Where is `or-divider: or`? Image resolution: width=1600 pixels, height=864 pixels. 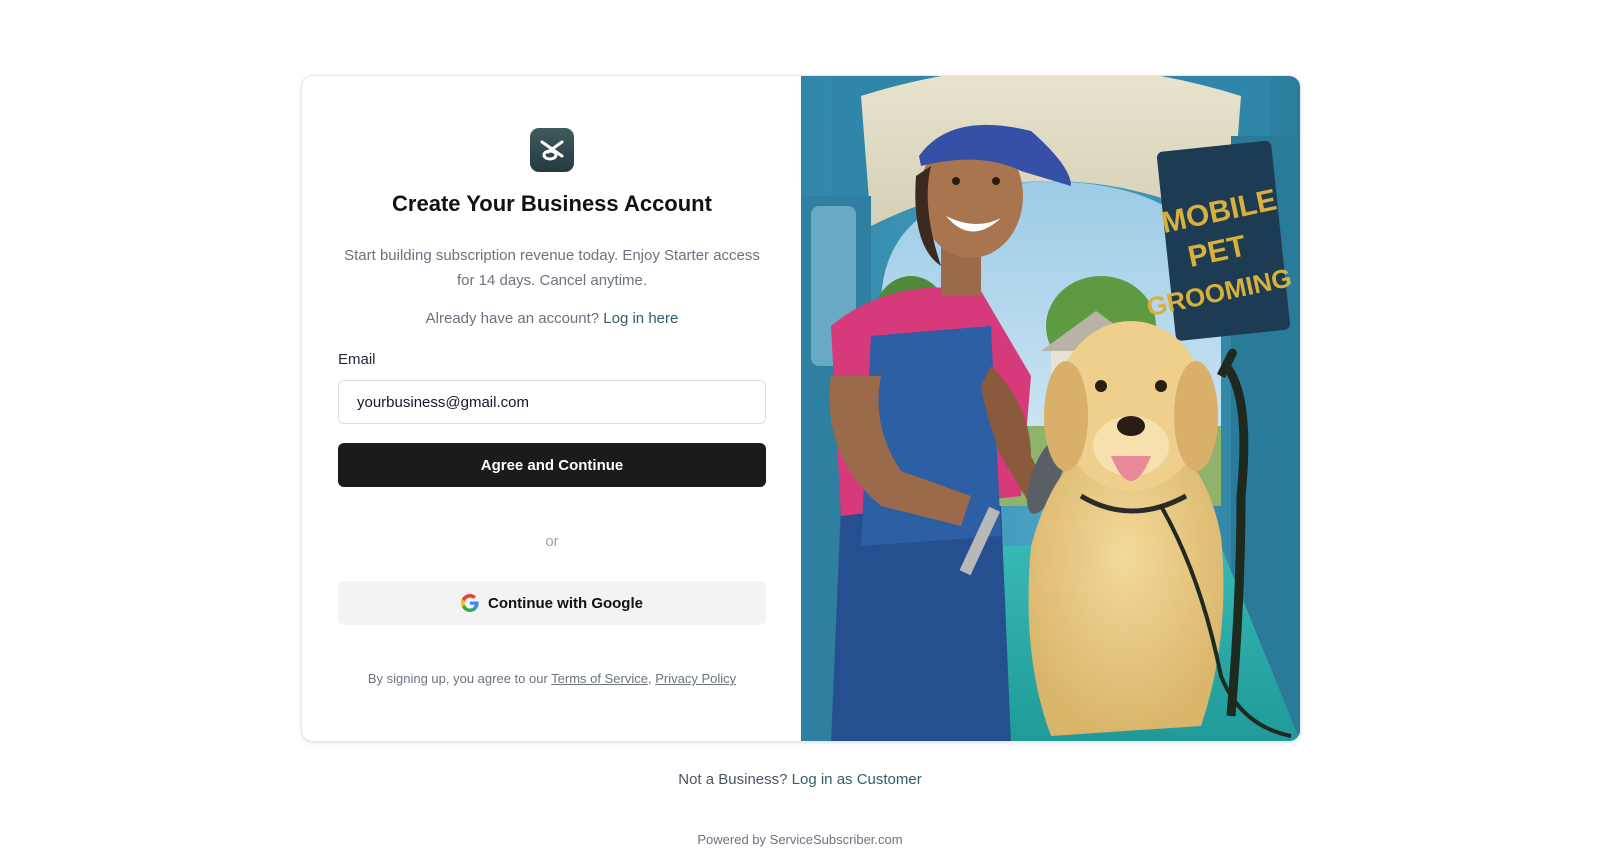
or-divider: or is located at coordinates (552, 541).